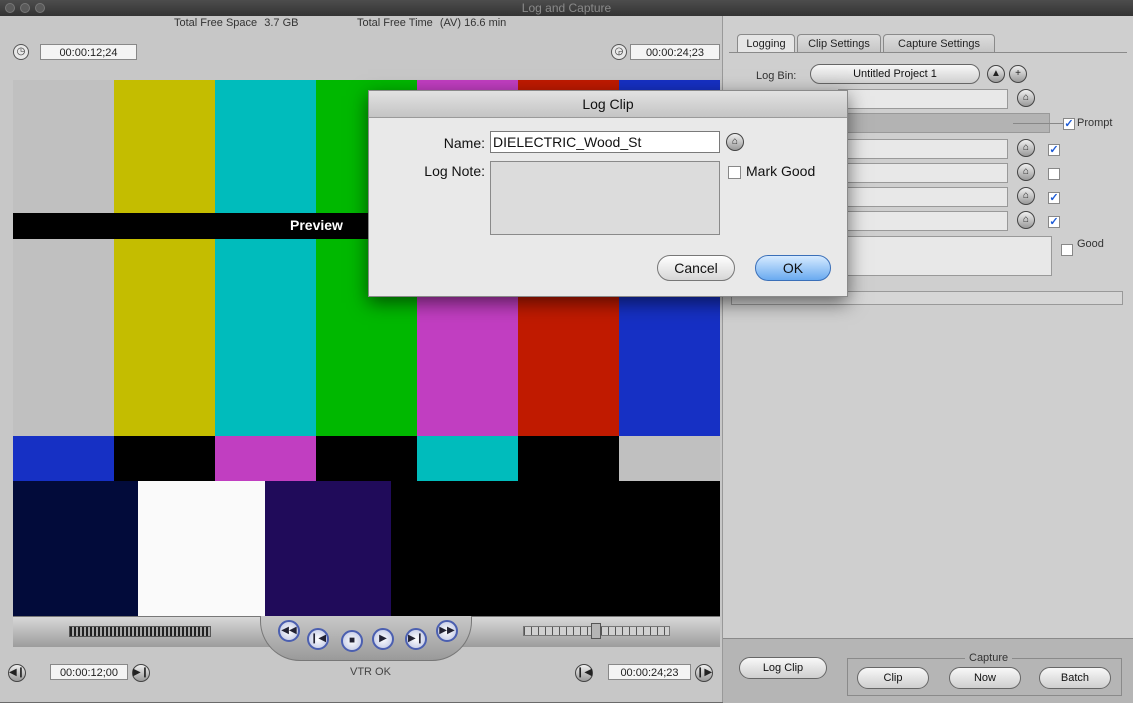 Image resolution: width=1133 pixels, height=703 pixels. I want to click on mark-good-checkbox, so click(734, 172).